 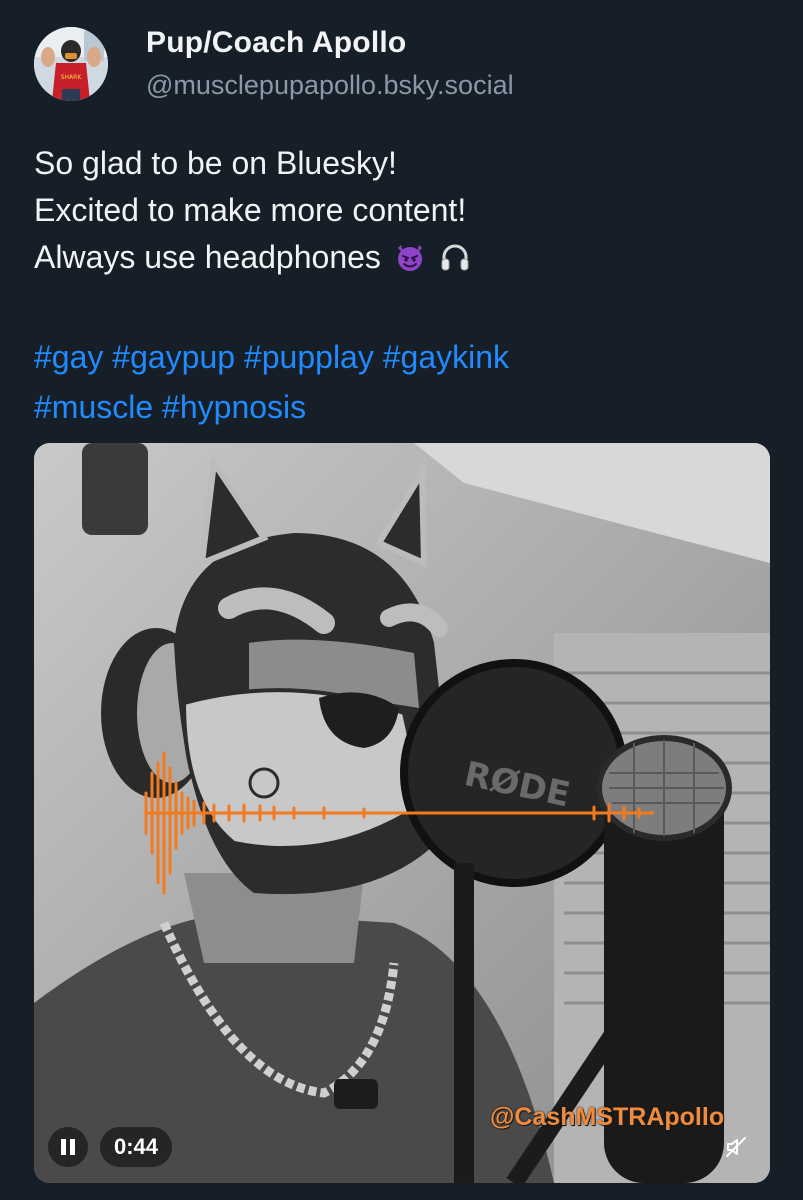 What do you see at coordinates (93, 407) in the screenshot?
I see `hashtag-link: #muscle` at bounding box center [93, 407].